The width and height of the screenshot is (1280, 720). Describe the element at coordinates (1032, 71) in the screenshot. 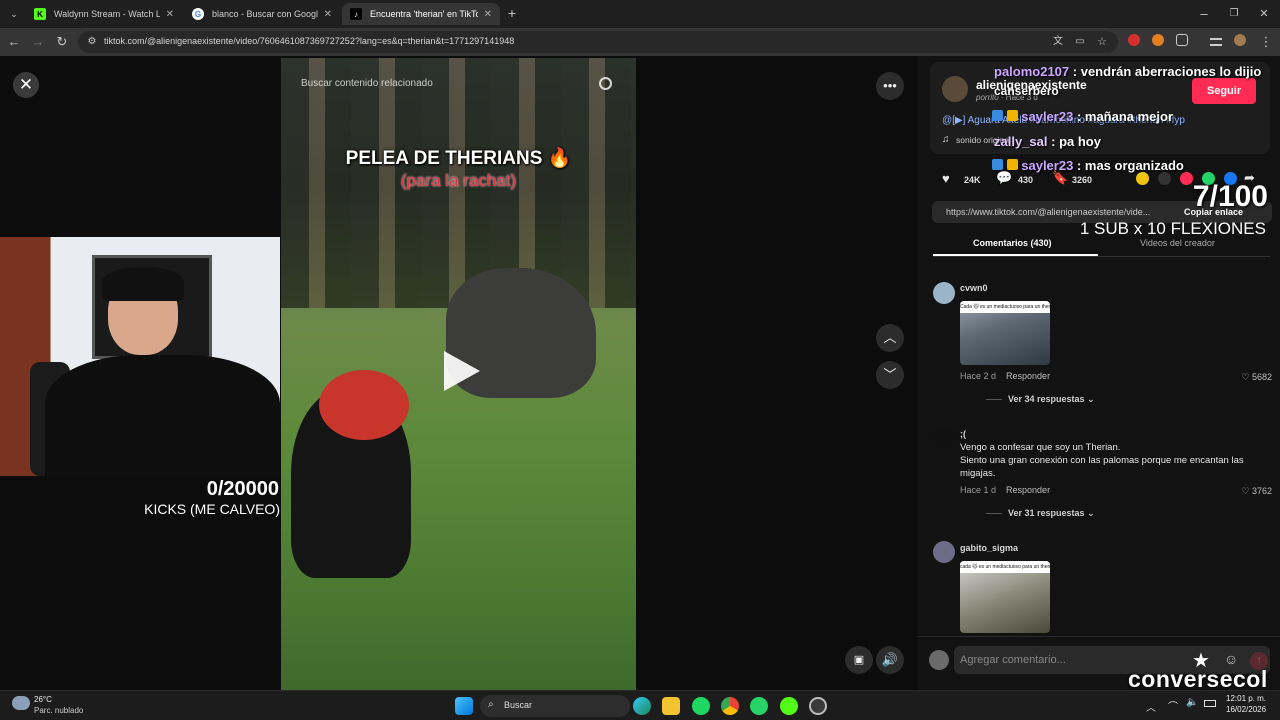

I see `chat-user: palomo2107` at that location.